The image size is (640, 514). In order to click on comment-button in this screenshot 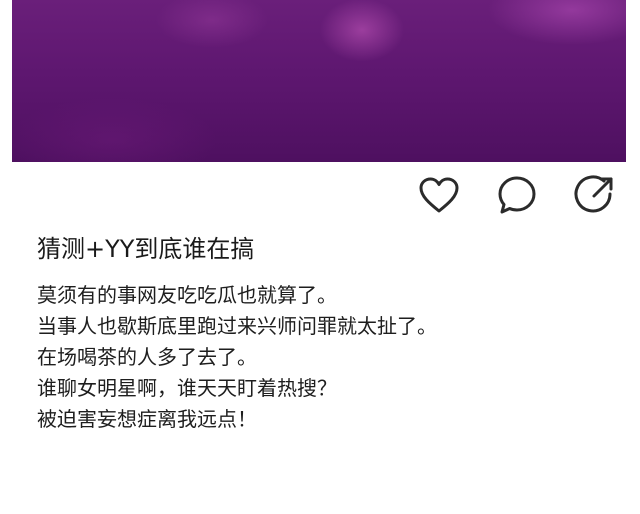, I will do `click(517, 195)`.